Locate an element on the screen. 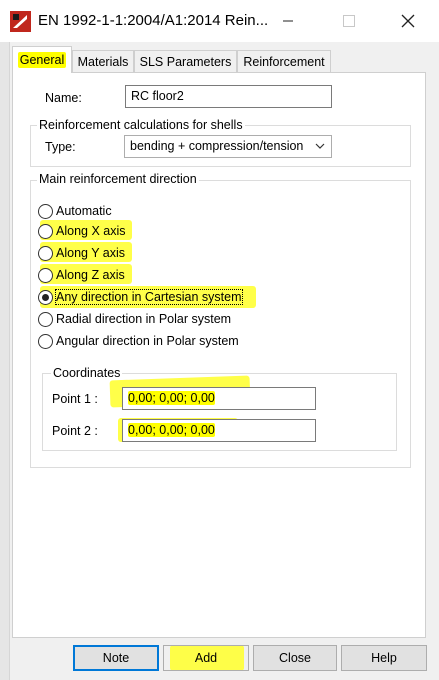 Image resolution: width=439 pixels, height=680 pixels. minimize-icon is located at coordinates (288, 21).